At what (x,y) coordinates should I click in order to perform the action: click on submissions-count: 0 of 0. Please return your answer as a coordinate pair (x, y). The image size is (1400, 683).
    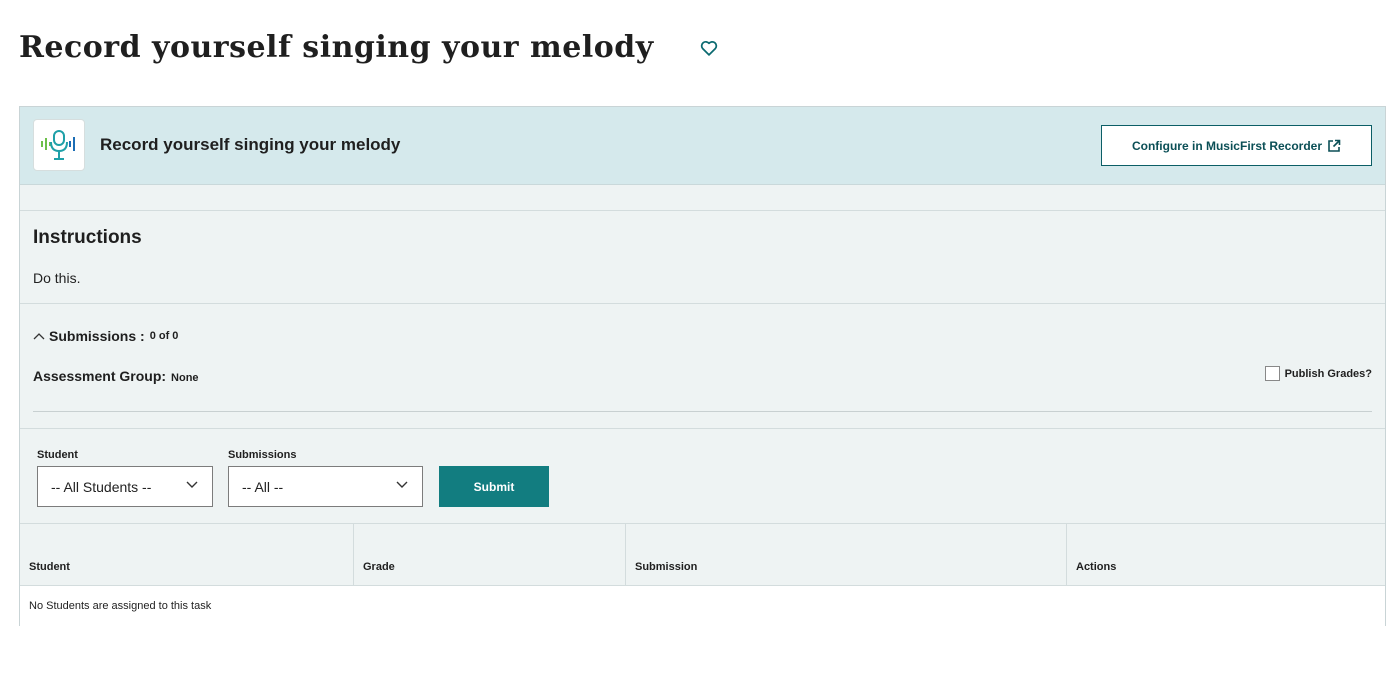
    Looking at the image, I should click on (164, 336).